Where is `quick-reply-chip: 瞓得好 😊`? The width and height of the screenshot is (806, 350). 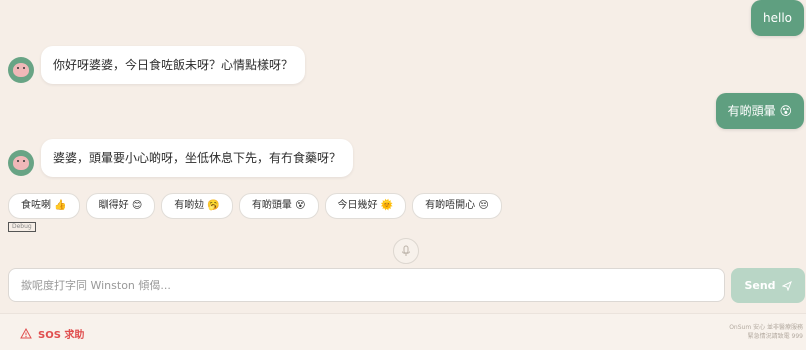
quick-reply-chip: 瞓得好 😊 is located at coordinates (120, 206).